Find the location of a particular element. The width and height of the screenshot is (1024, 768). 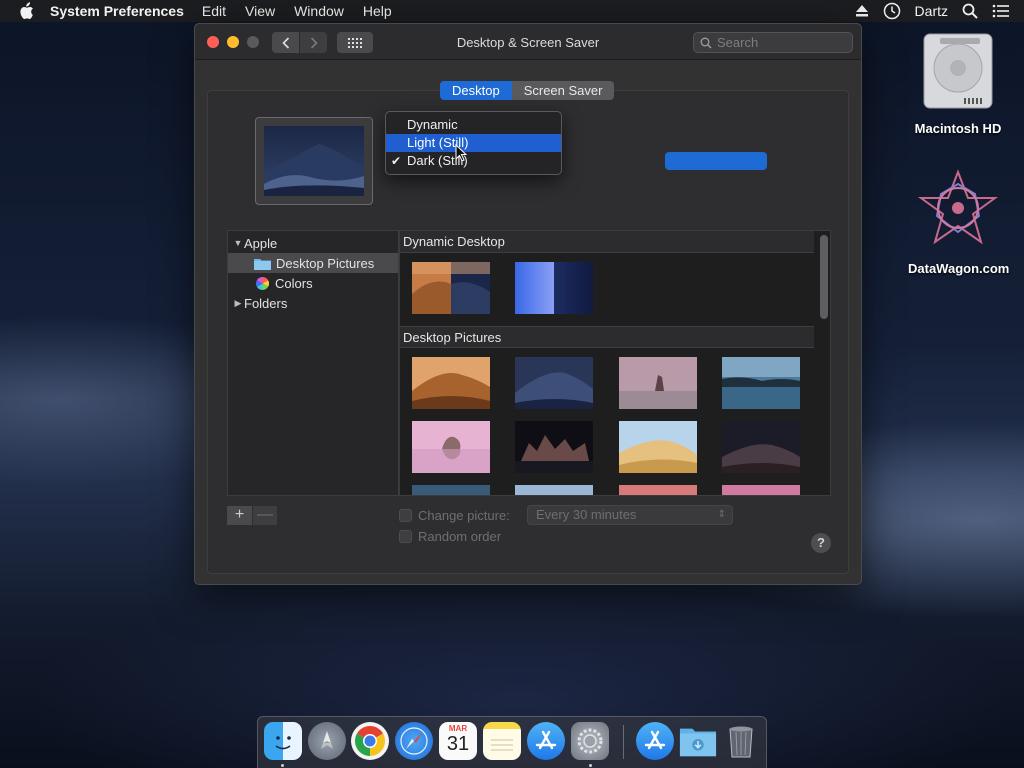

menu-item-label: Dynamic is located at coordinates (432, 124).